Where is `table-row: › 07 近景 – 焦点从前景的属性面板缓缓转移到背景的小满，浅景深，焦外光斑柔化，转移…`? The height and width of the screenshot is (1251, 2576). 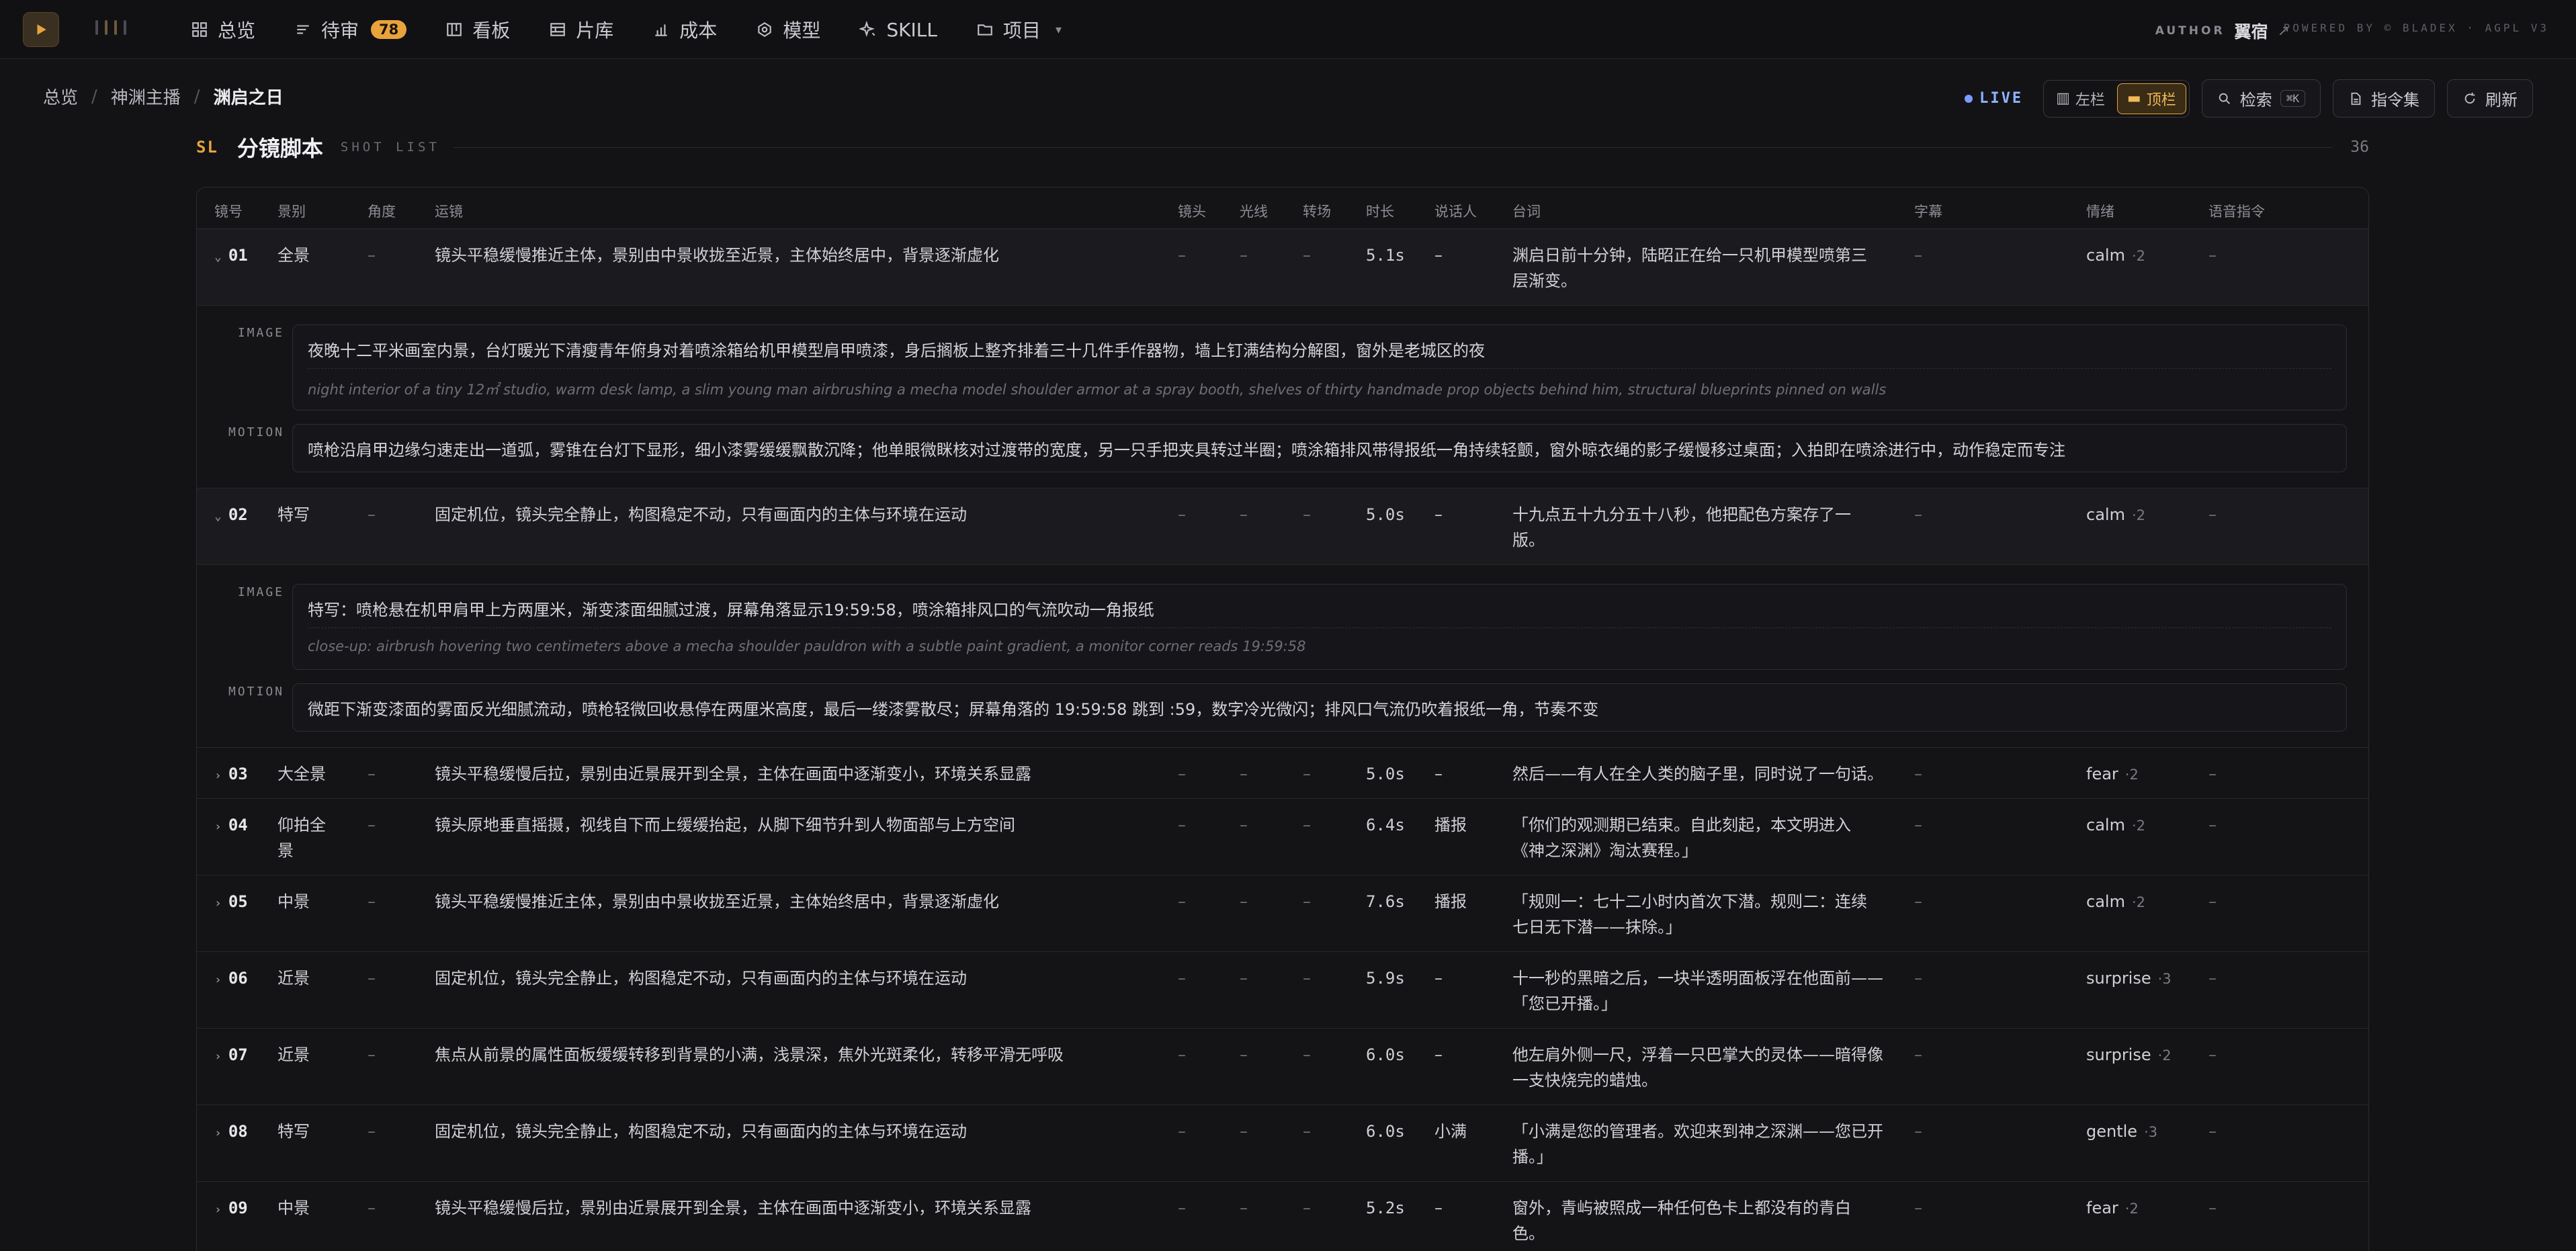 table-row: › 07 近景 – 焦点从前景的属性面板缓缓转移到背景的小满，浅景深，焦外光斑柔化，转移… is located at coordinates (1282, 1067).